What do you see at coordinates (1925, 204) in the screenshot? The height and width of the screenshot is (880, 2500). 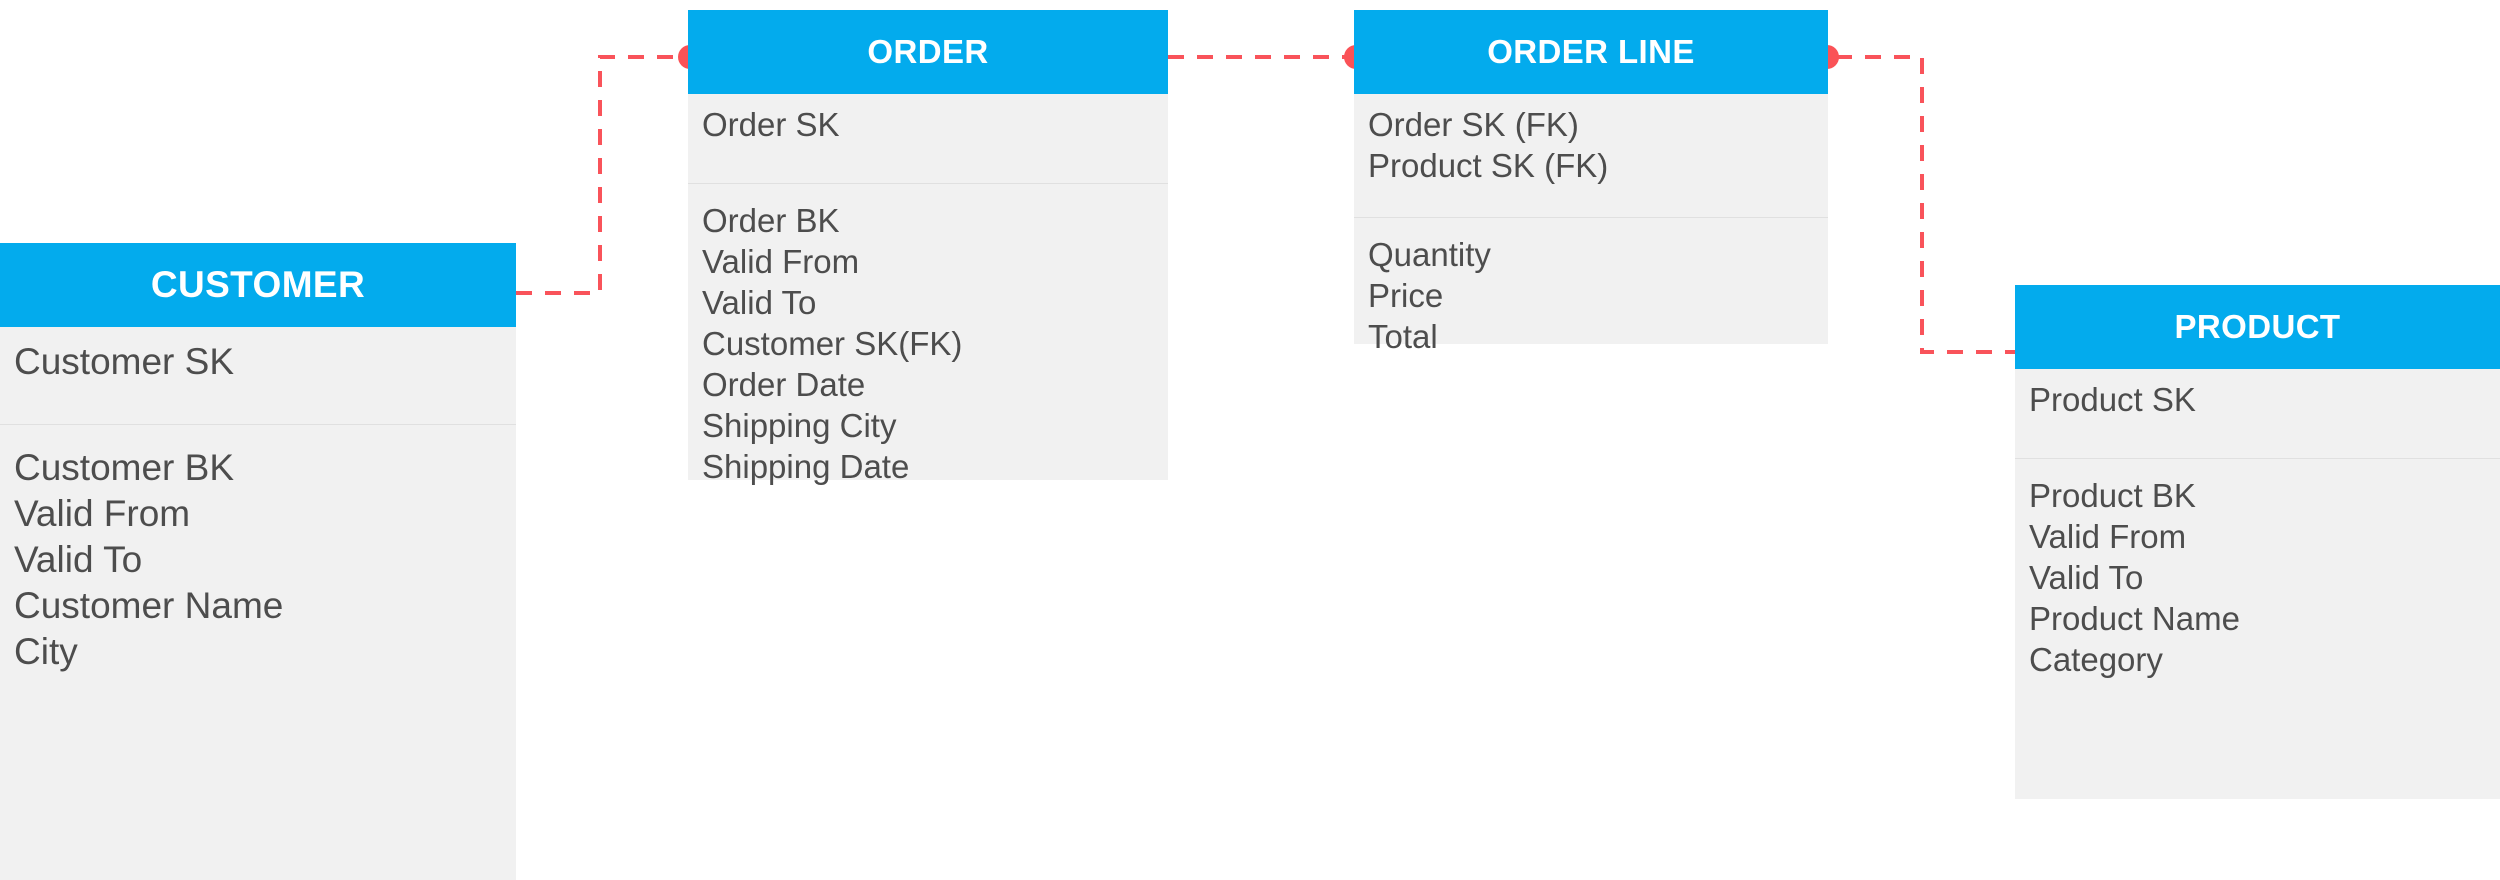 I see `relationship-line-orderline-product` at bounding box center [1925, 204].